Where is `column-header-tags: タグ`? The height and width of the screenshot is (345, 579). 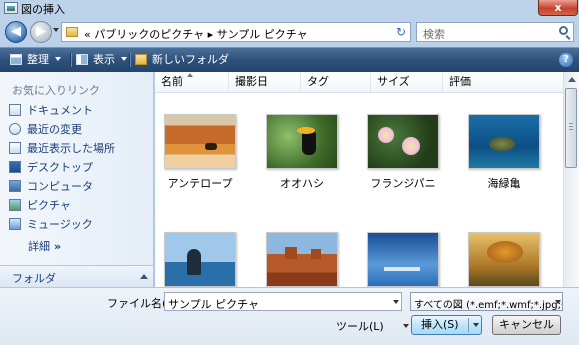 column-header-tags: タグ is located at coordinates (336, 82).